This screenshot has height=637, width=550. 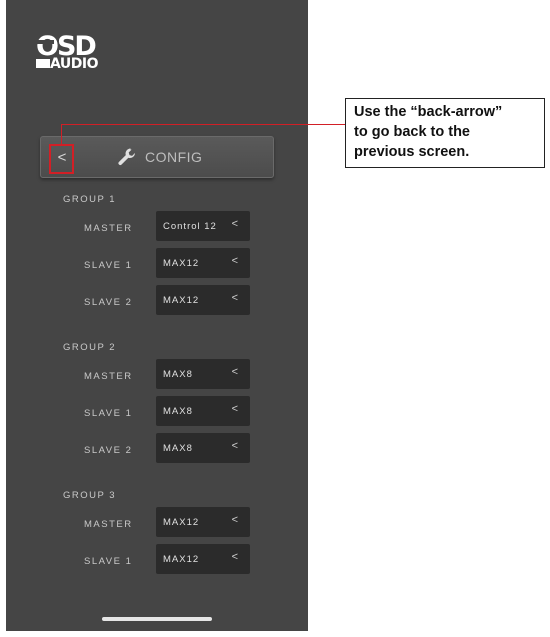 What do you see at coordinates (90, 495) in the screenshot?
I see `group-label: GROUP 3` at bounding box center [90, 495].